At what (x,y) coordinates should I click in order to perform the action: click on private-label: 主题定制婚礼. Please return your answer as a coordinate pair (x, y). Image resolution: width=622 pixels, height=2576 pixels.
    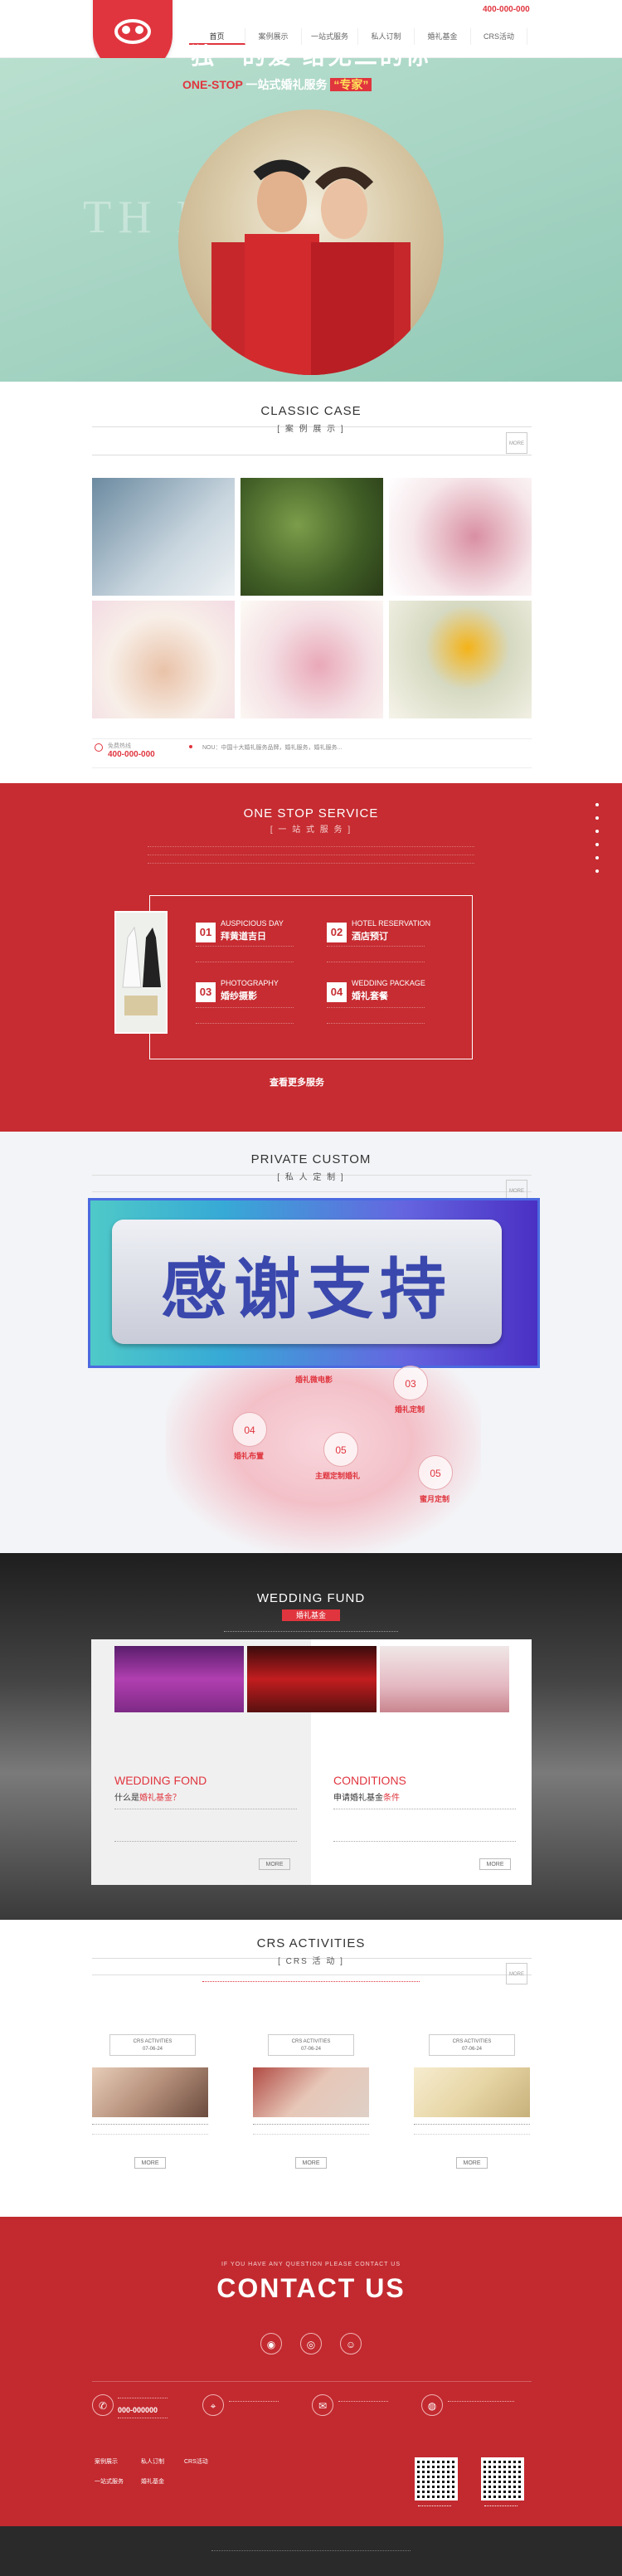
    Looking at the image, I should click on (337, 1475).